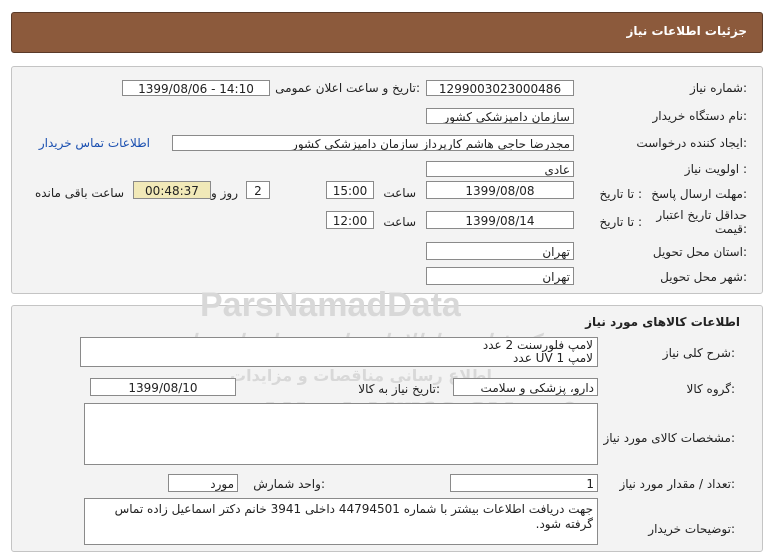  Describe the element at coordinates (196, 88) in the screenshot. I see `announce-field: 1399/08/06 - 14:10` at that location.